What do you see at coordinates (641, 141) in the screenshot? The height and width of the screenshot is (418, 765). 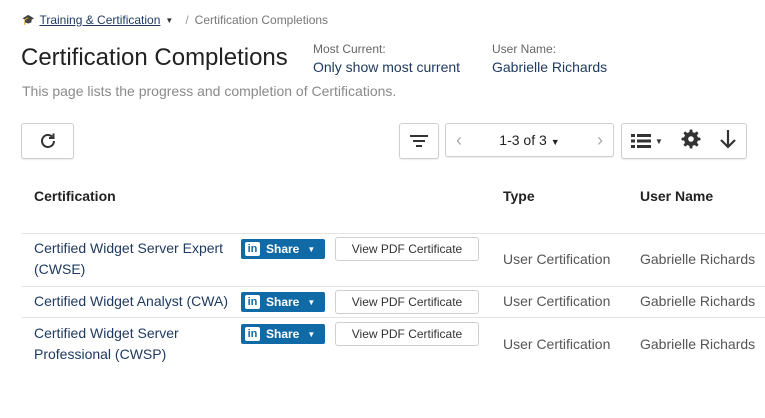 I see `list-view-icon` at bounding box center [641, 141].